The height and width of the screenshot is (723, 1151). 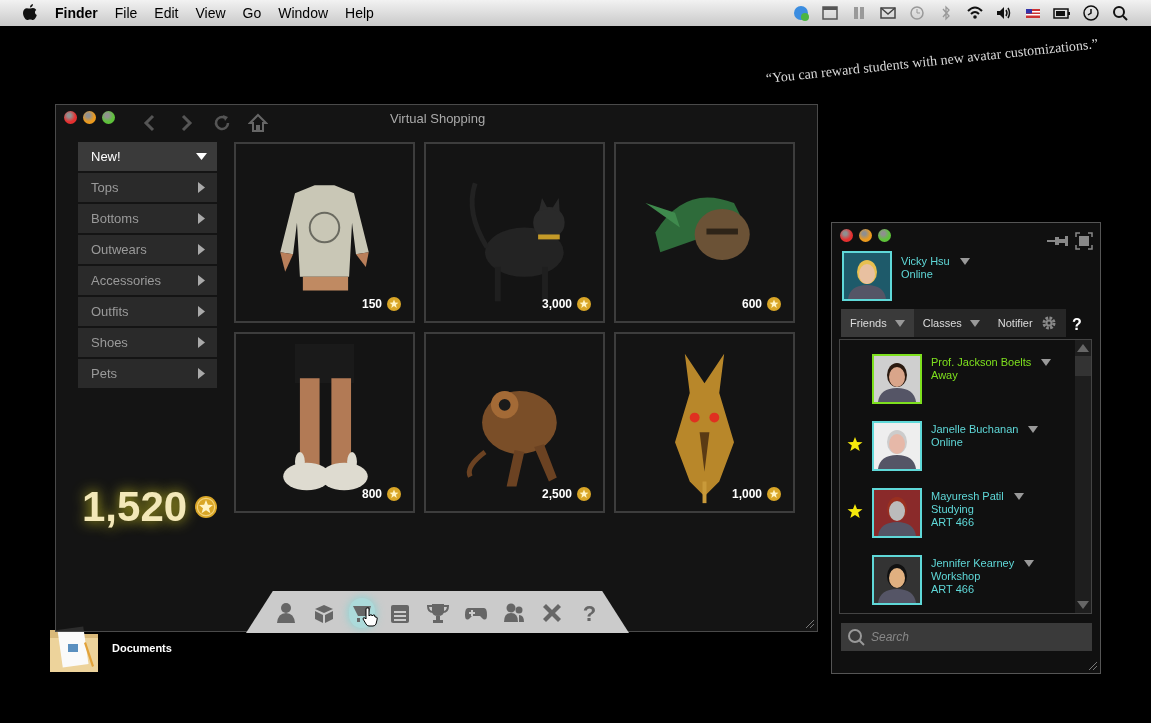 What do you see at coordinates (210, 13) in the screenshot?
I see `menu-item: View` at bounding box center [210, 13].